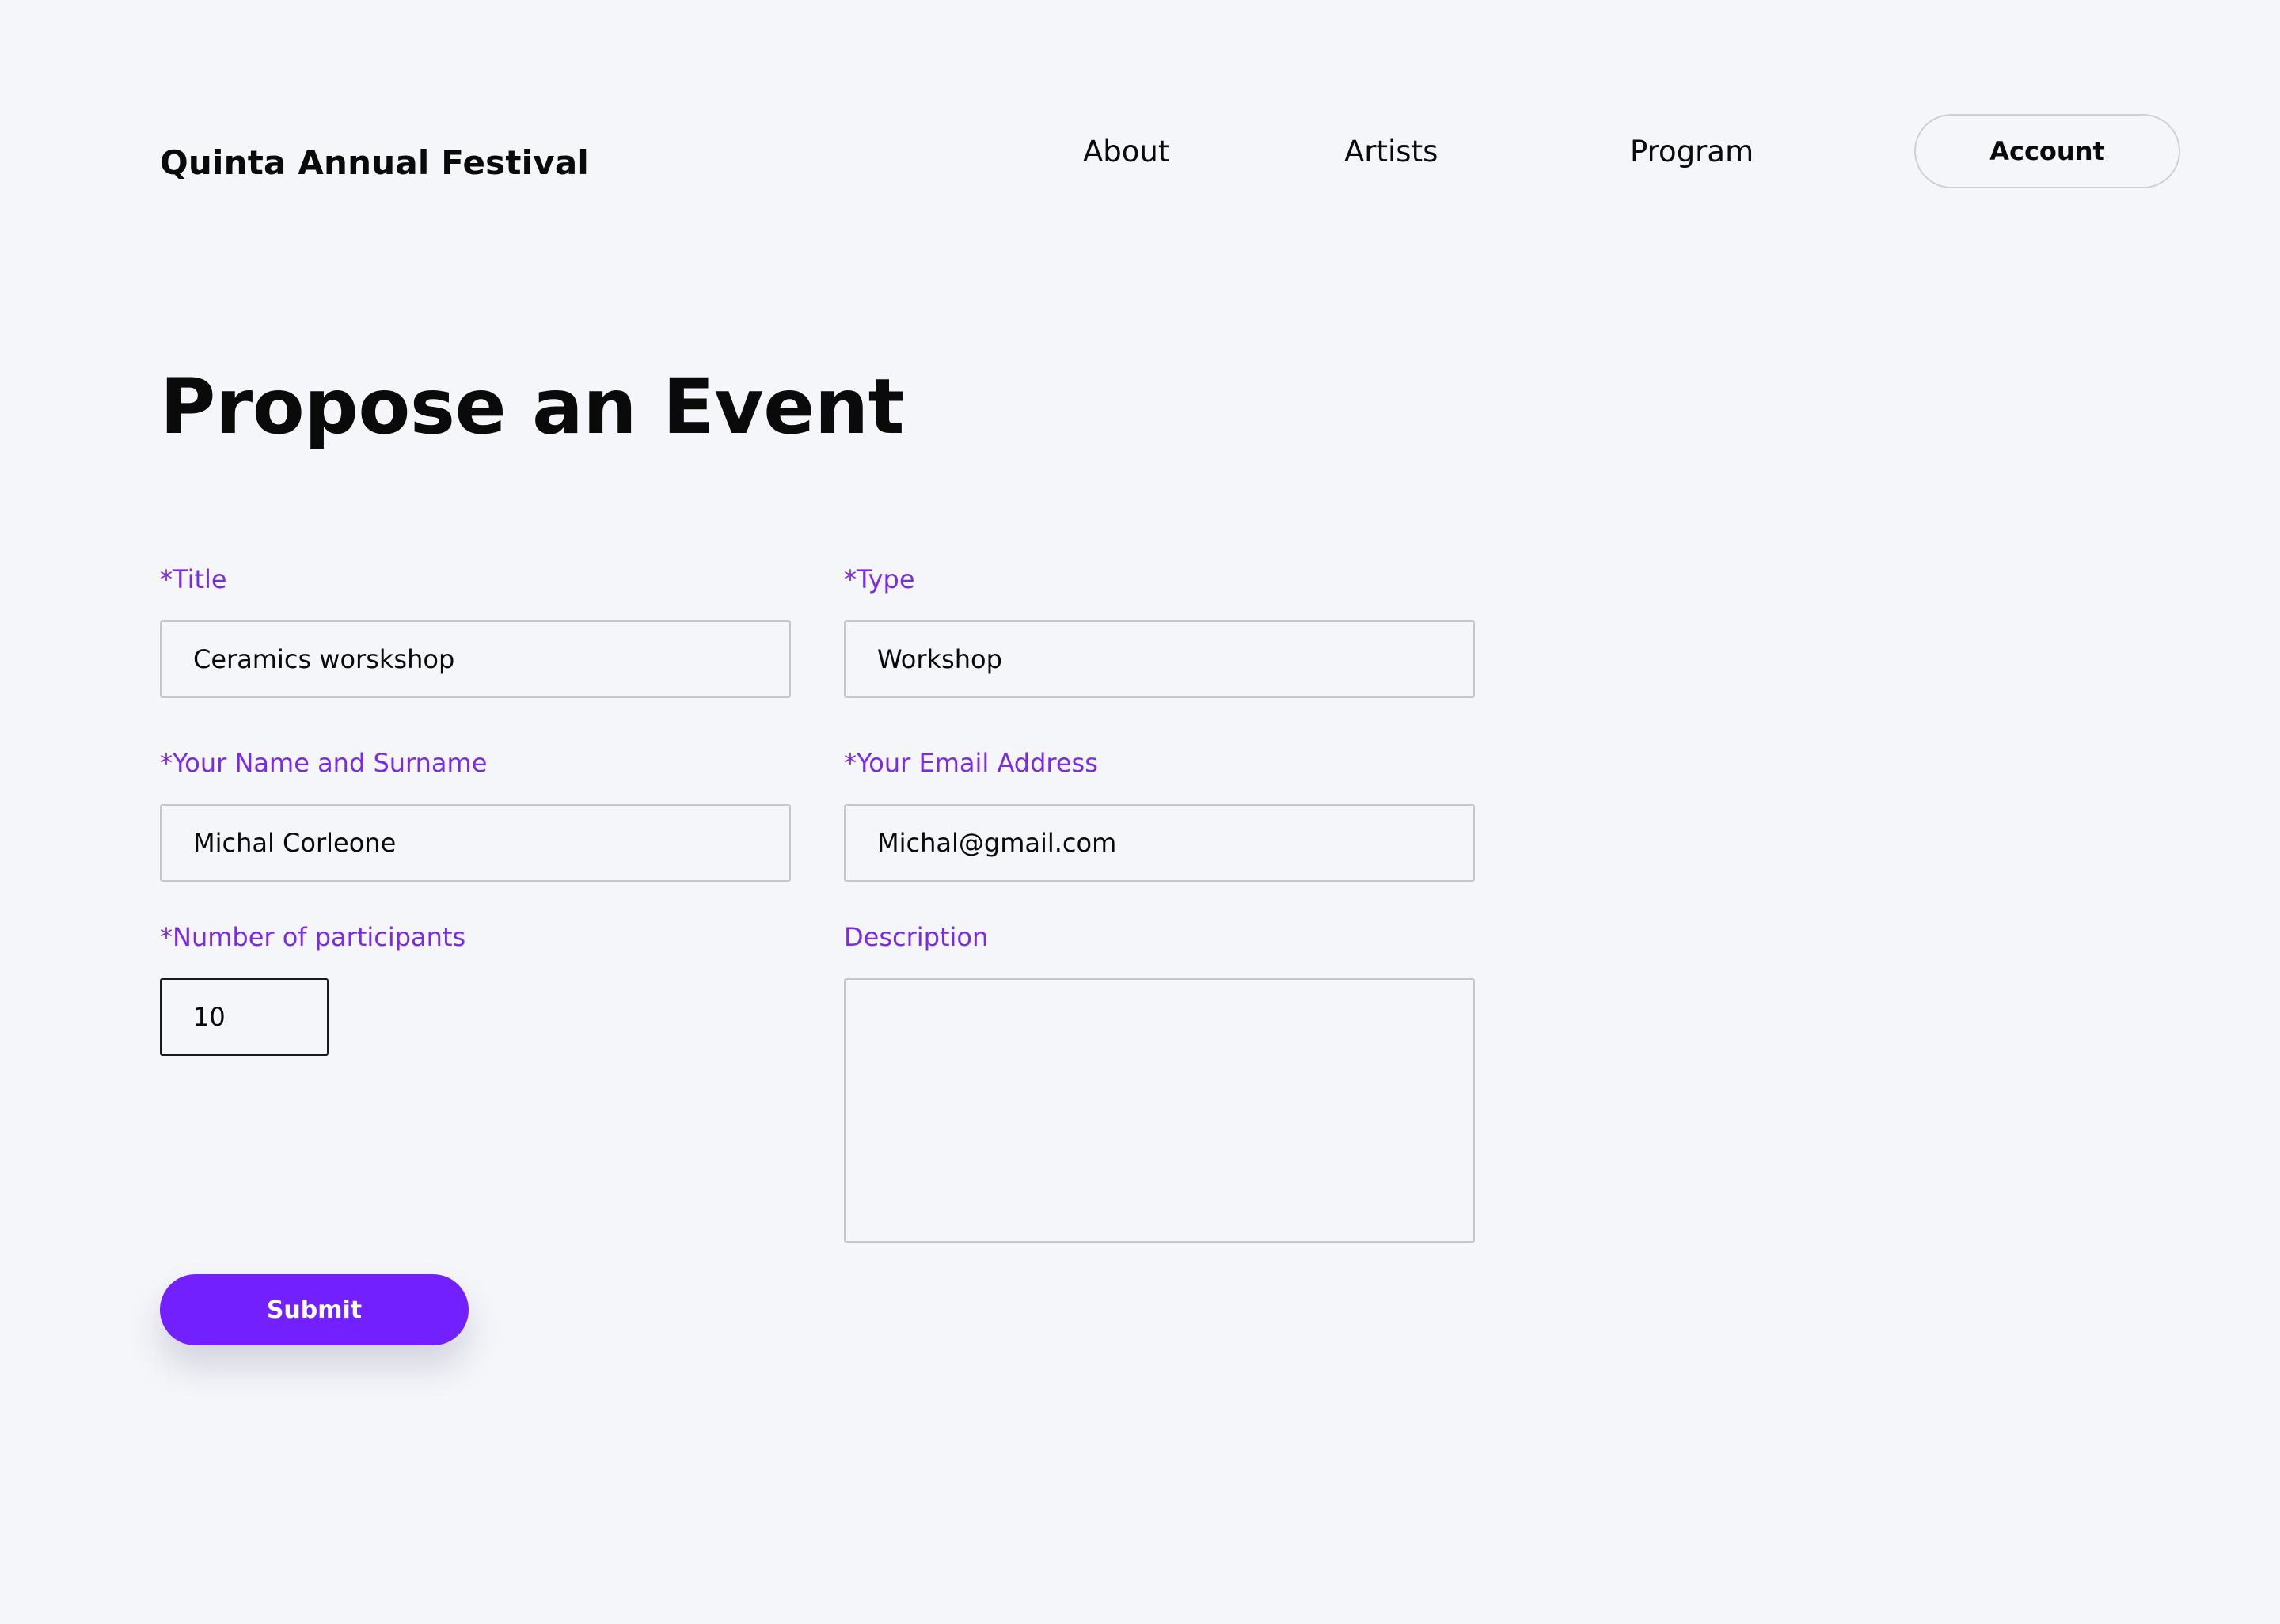 This screenshot has width=2280, height=1624. Describe the element at coordinates (313, 937) in the screenshot. I see `participants-label: *Number of participants` at that location.